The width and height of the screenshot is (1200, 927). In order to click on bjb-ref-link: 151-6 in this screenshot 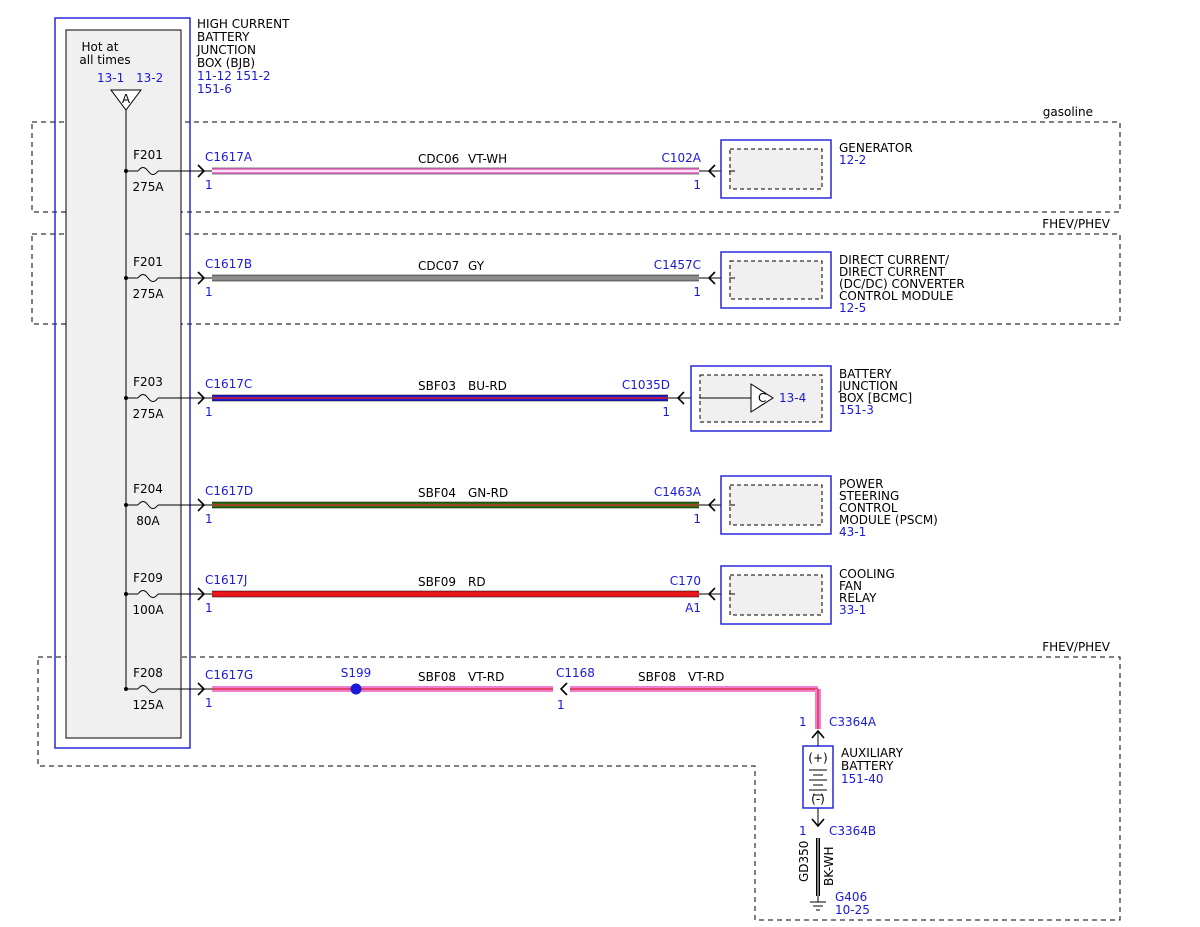, I will do `click(214, 89)`.